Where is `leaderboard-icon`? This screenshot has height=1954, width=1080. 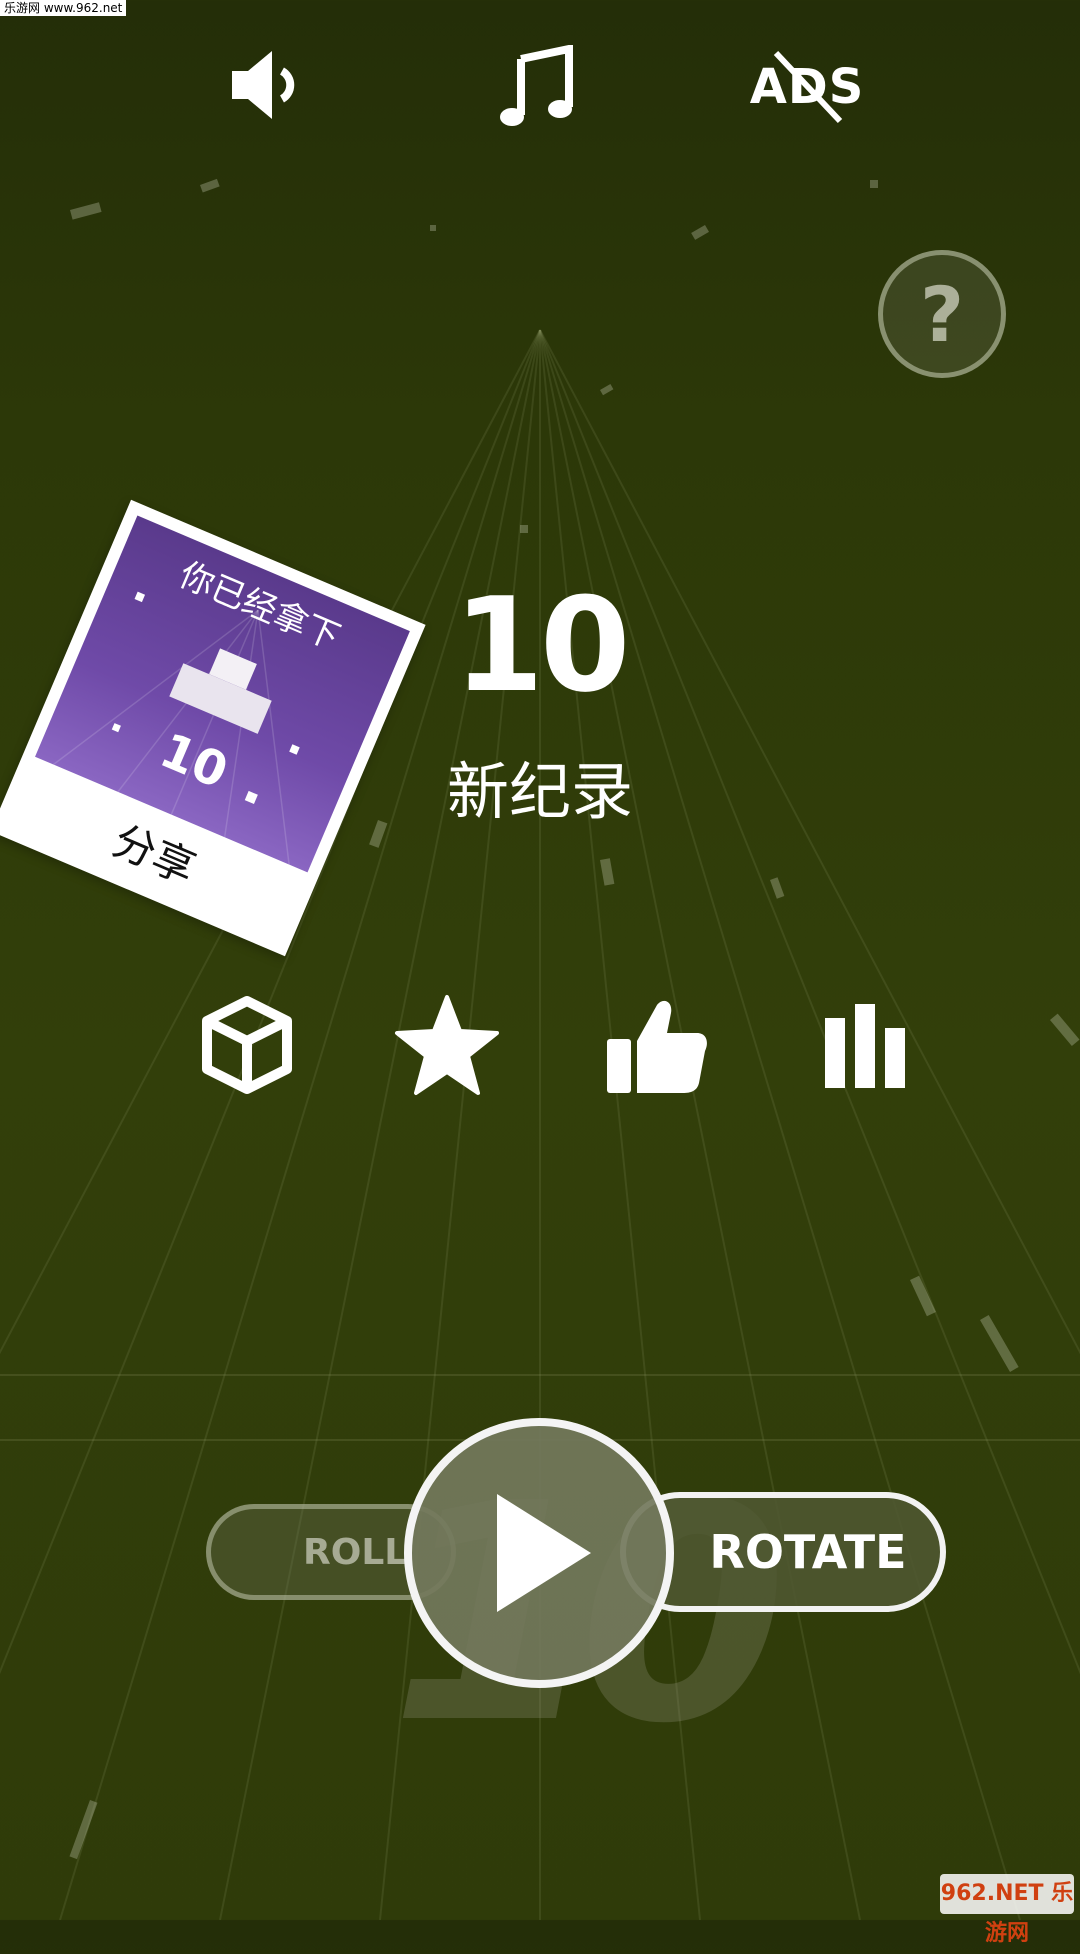 leaderboard-icon is located at coordinates (865, 1045).